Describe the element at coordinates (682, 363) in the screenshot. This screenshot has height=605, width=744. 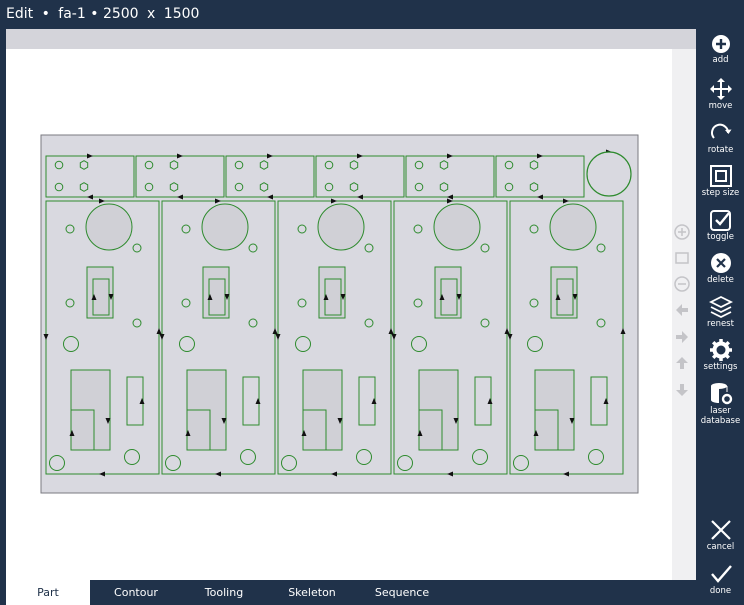
I see `nudge-up-icon` at that location.